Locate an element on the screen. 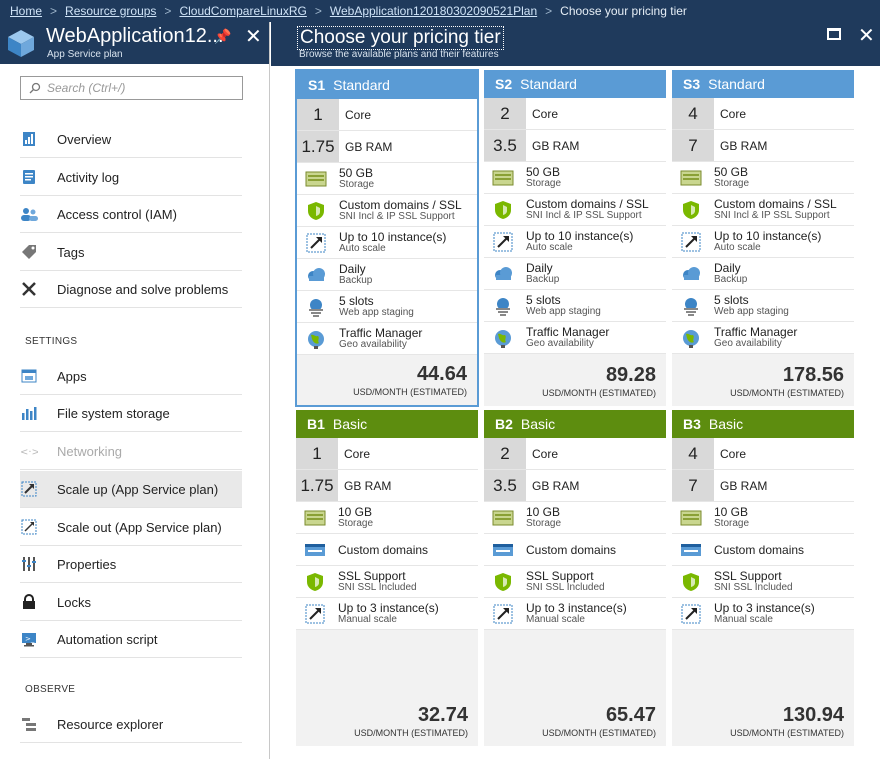 Image resolution: width=880 pixels, height=759 pixels. nav-label: Scale up (App Service plan) is located at coordinates (138, 489).